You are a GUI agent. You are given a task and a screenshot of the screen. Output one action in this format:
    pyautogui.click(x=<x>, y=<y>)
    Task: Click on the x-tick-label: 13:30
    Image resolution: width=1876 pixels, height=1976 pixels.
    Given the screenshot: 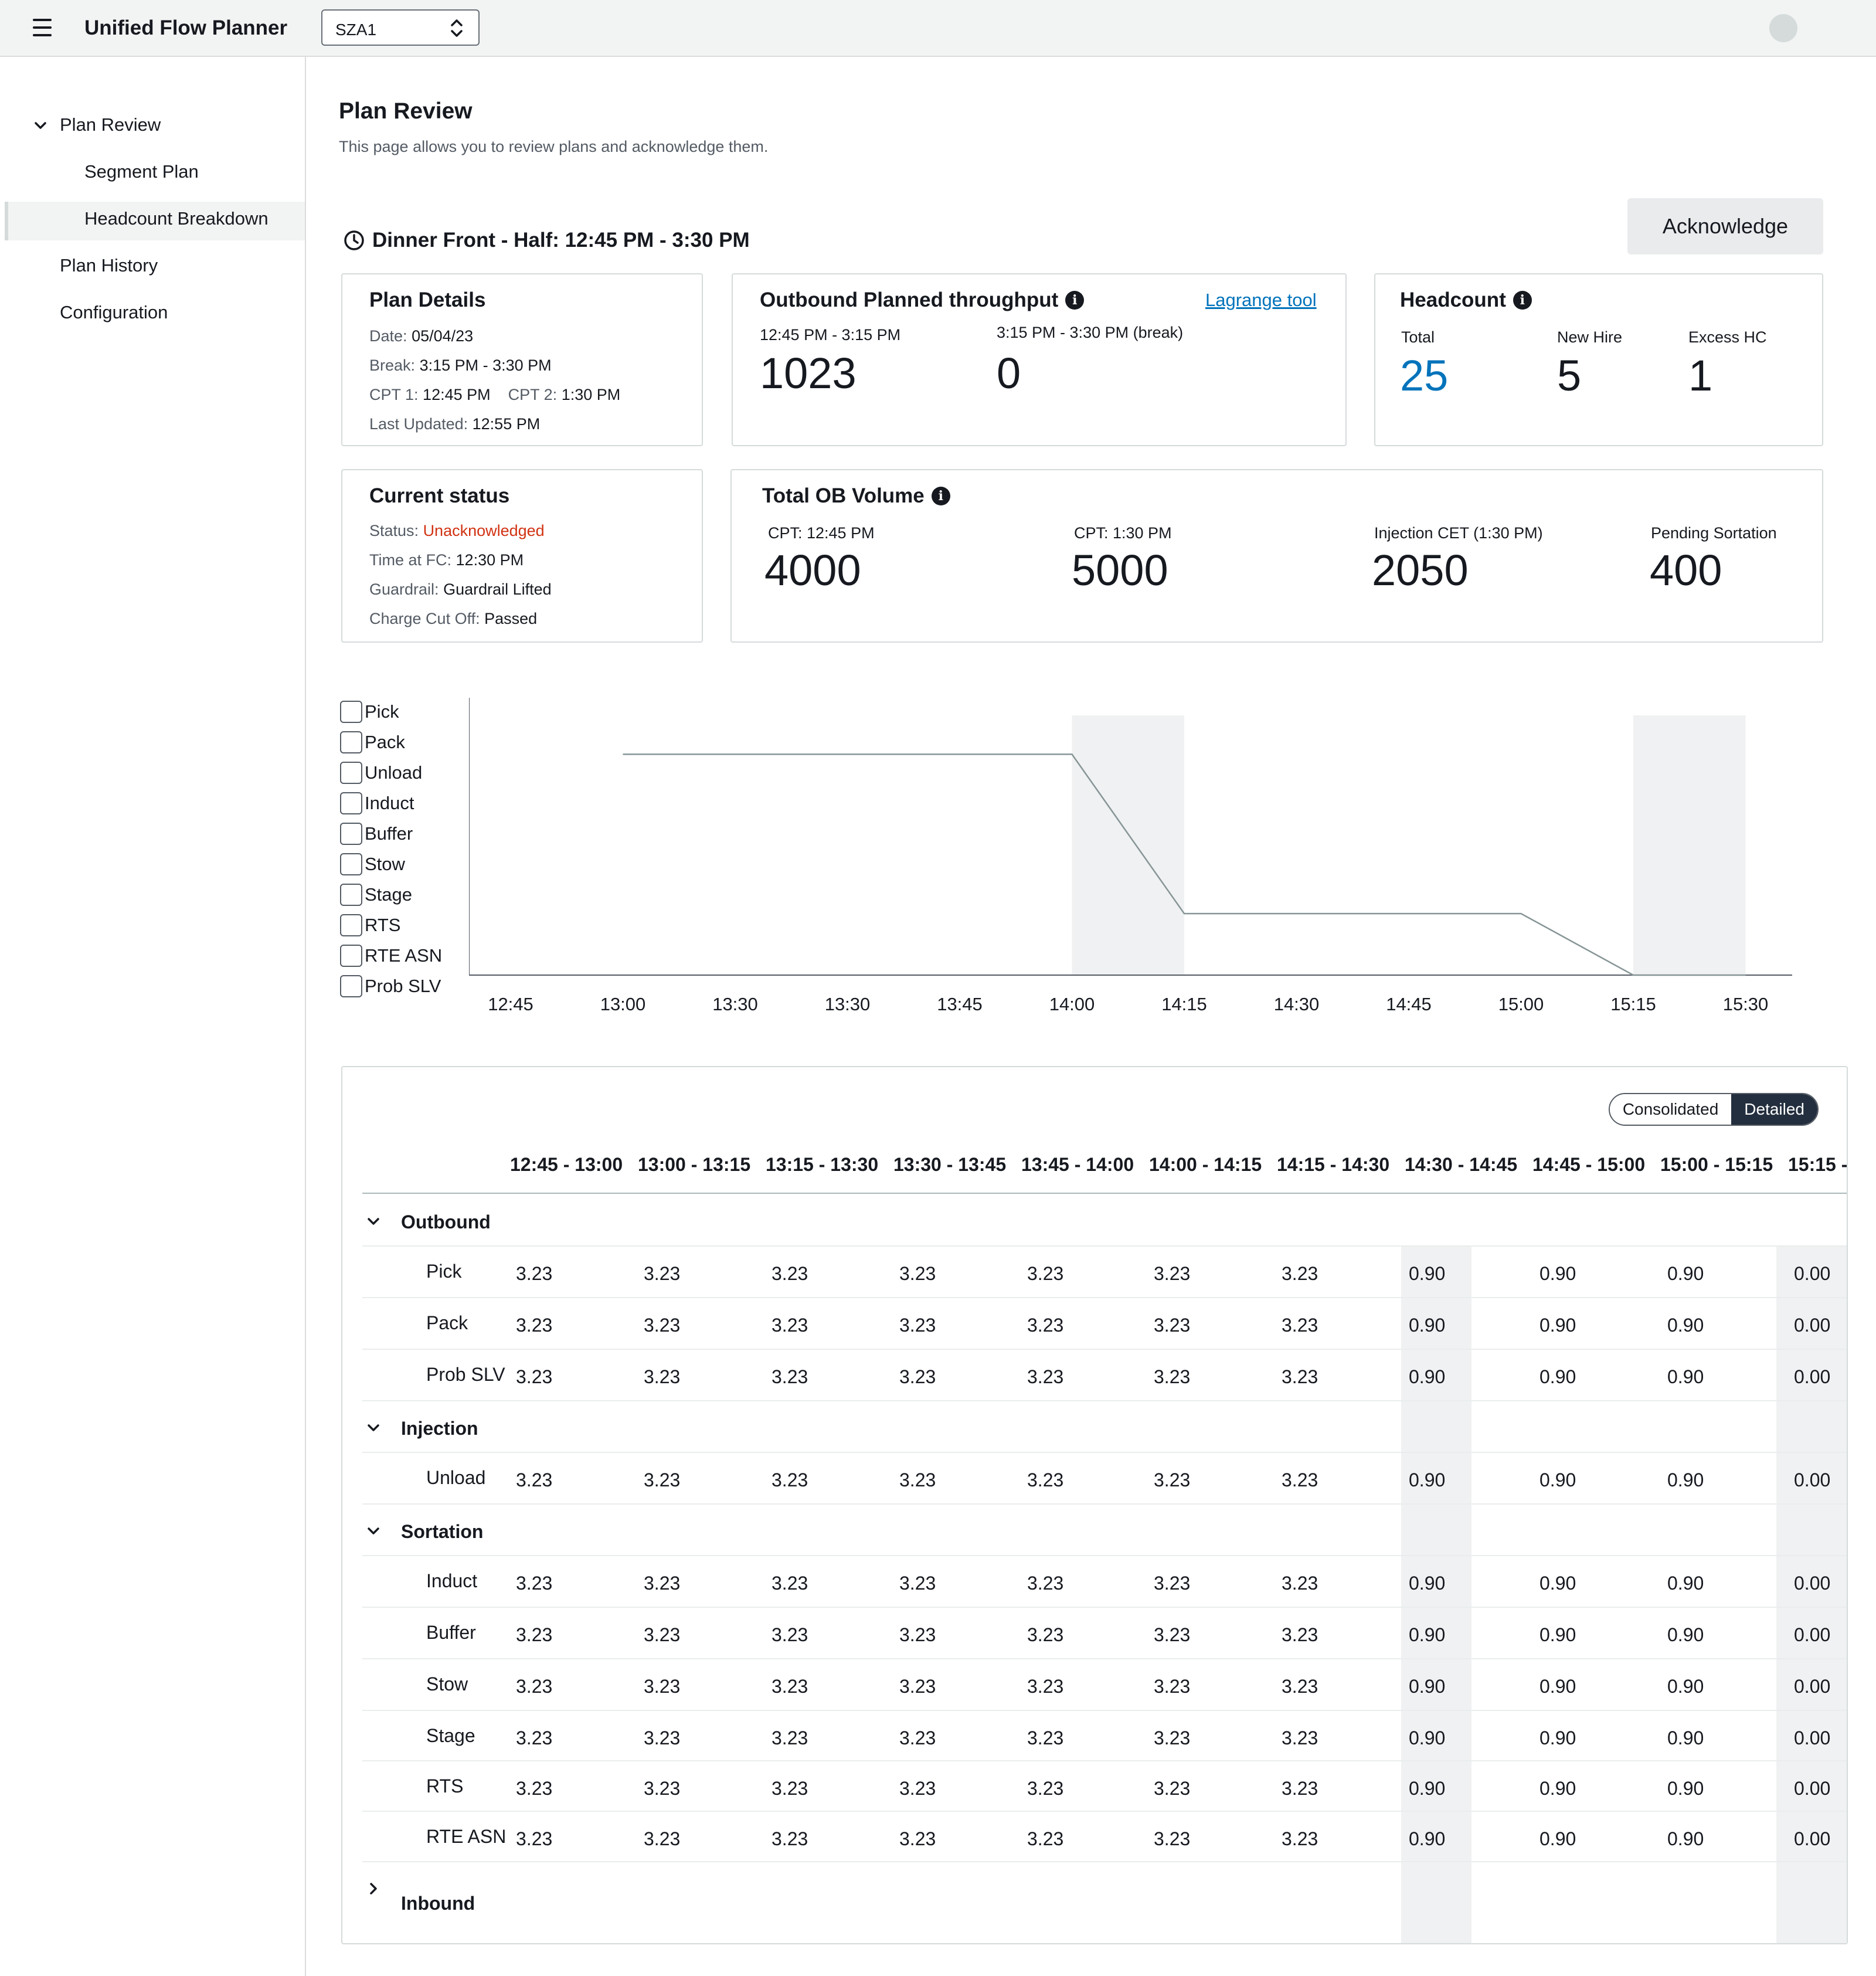 What is the action you would take?
    pyautogui.click(x=848, y=1004)
    